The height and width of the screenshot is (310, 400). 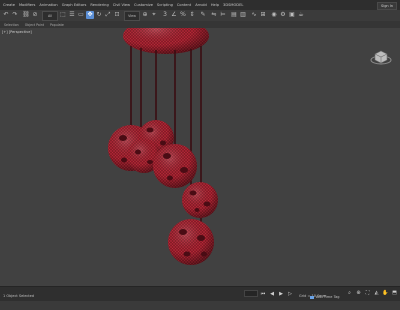 I want to click on menu-rendering: Rendering, so click(x=99, y=5).